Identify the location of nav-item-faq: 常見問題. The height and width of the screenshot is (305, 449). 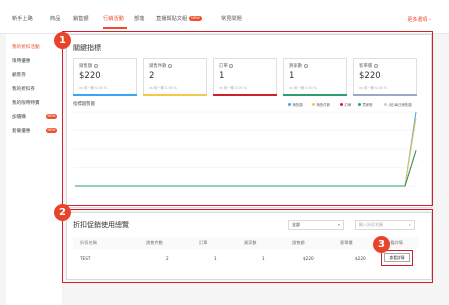
(231, 18).